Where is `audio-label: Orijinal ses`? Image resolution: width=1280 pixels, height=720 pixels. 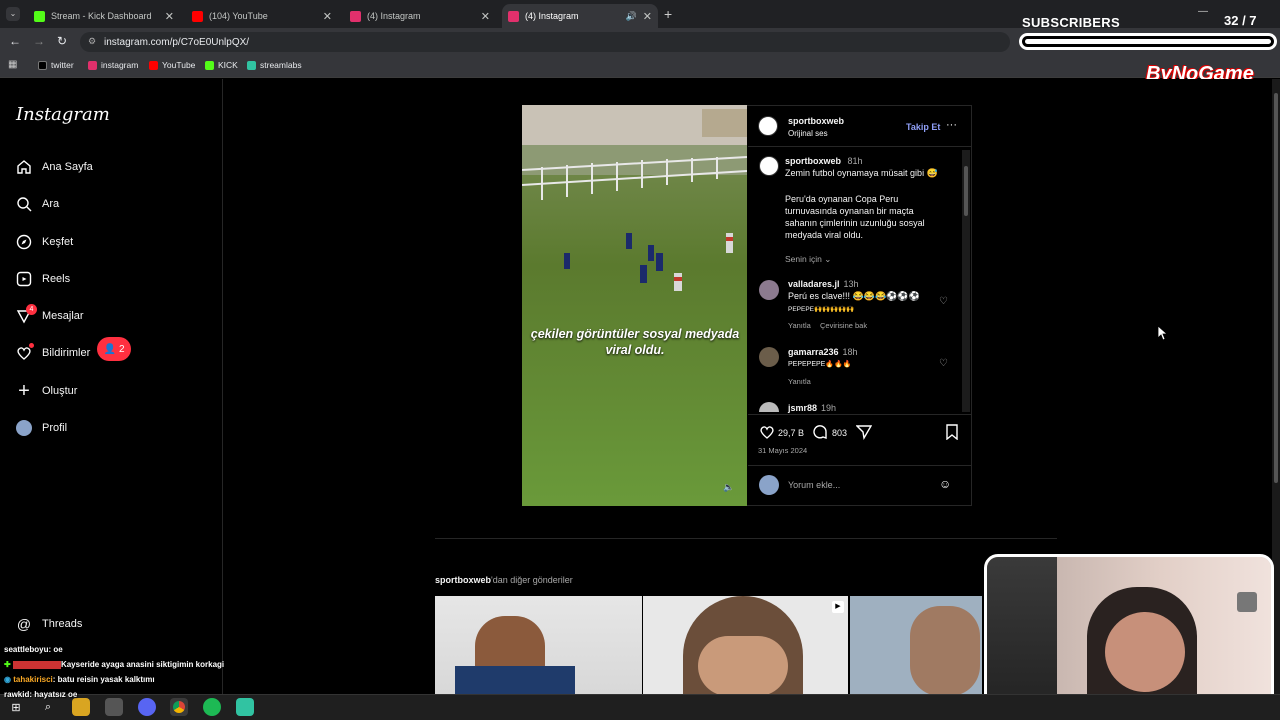
audio-label: Orijinal ses is located at coordinates (808, 133).